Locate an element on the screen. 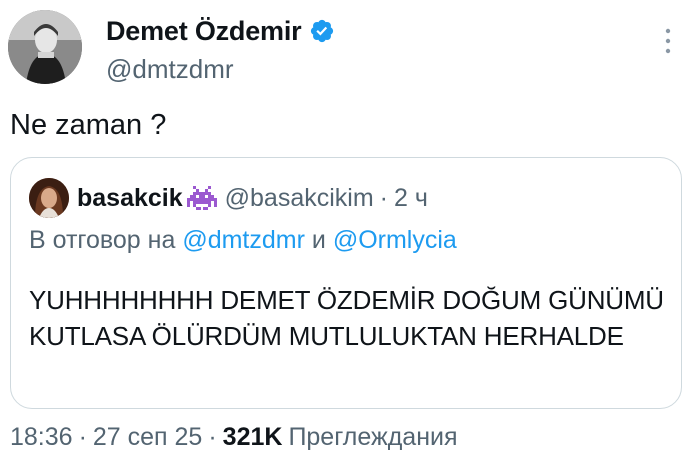 The image size is (692, 471). author-block: Demet Özdemir @dmtzdmr is located at coordinates (220, 49).